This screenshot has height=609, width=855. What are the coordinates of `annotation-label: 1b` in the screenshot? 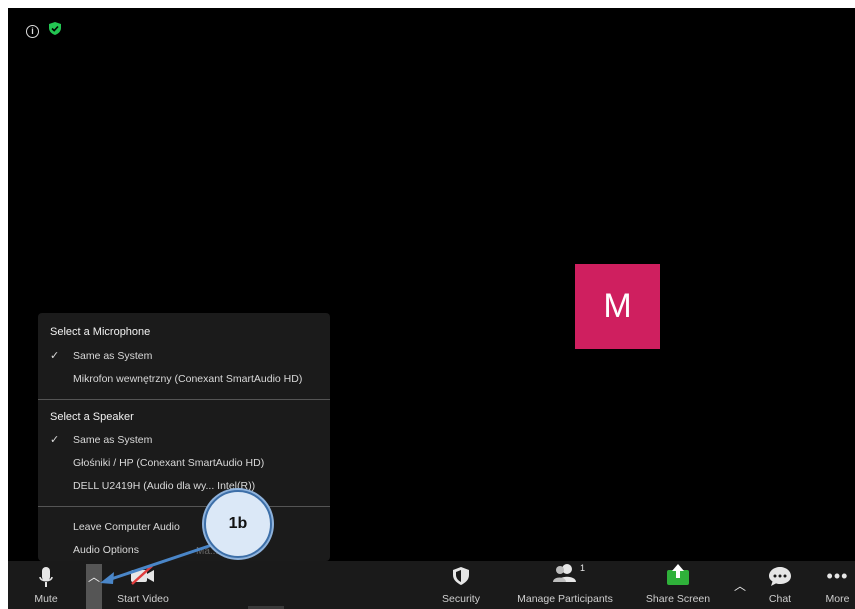 It's located at (238, 523).